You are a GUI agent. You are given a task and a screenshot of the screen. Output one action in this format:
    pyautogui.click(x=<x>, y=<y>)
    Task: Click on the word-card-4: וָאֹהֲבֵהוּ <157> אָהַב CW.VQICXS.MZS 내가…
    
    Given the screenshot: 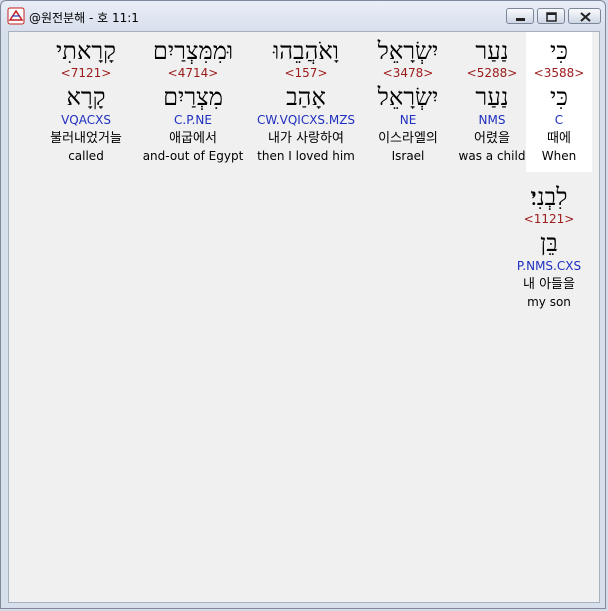 What is the action you would take?
    pyautogui.click(x=306, y=102)
    